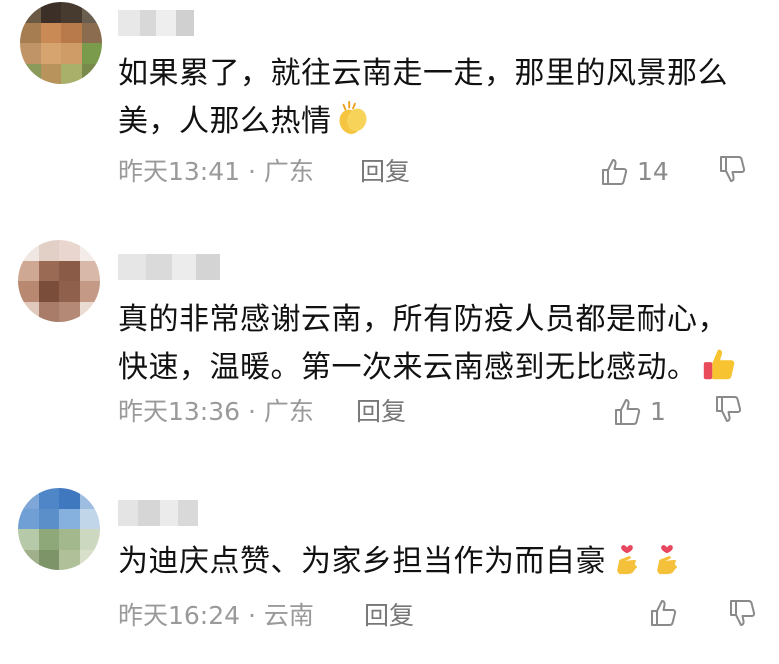 The width and height of the screenshot is (779, 664). I want to click on comment-meta: 昨天13:41 · 广东 回复 14, so click(448, 172).